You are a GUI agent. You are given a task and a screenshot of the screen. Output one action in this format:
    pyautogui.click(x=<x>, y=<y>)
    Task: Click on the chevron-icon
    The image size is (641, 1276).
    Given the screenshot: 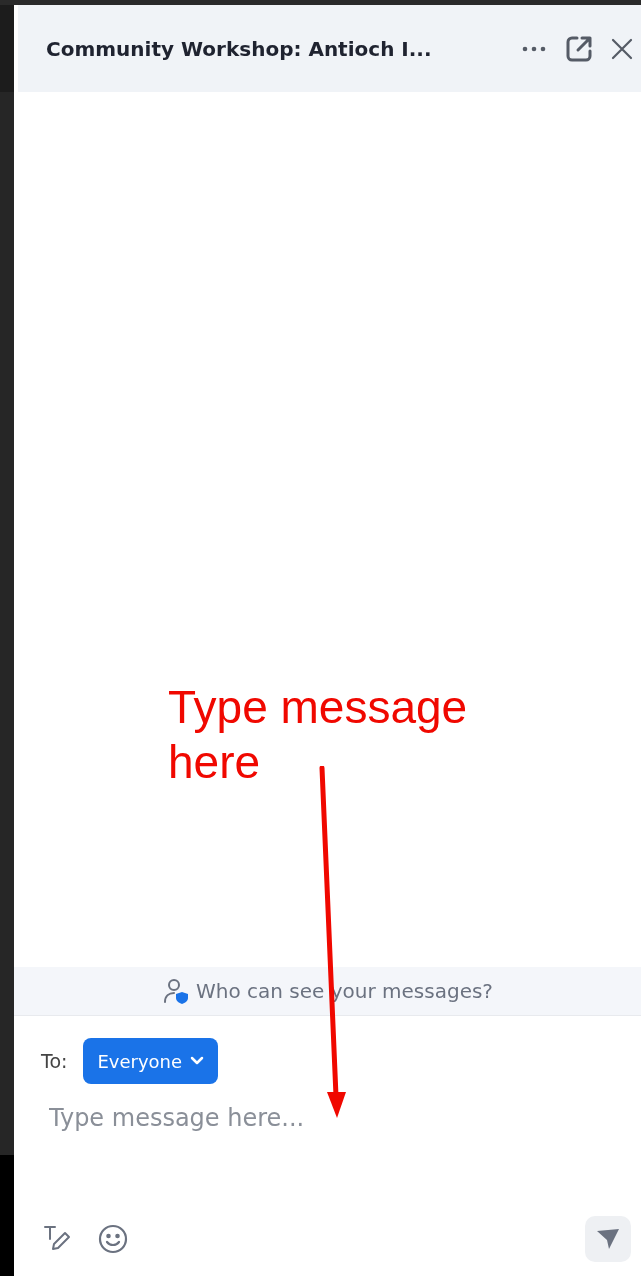 What is the action you would take?
    pyautogui.click(x=197, y=1061)
    